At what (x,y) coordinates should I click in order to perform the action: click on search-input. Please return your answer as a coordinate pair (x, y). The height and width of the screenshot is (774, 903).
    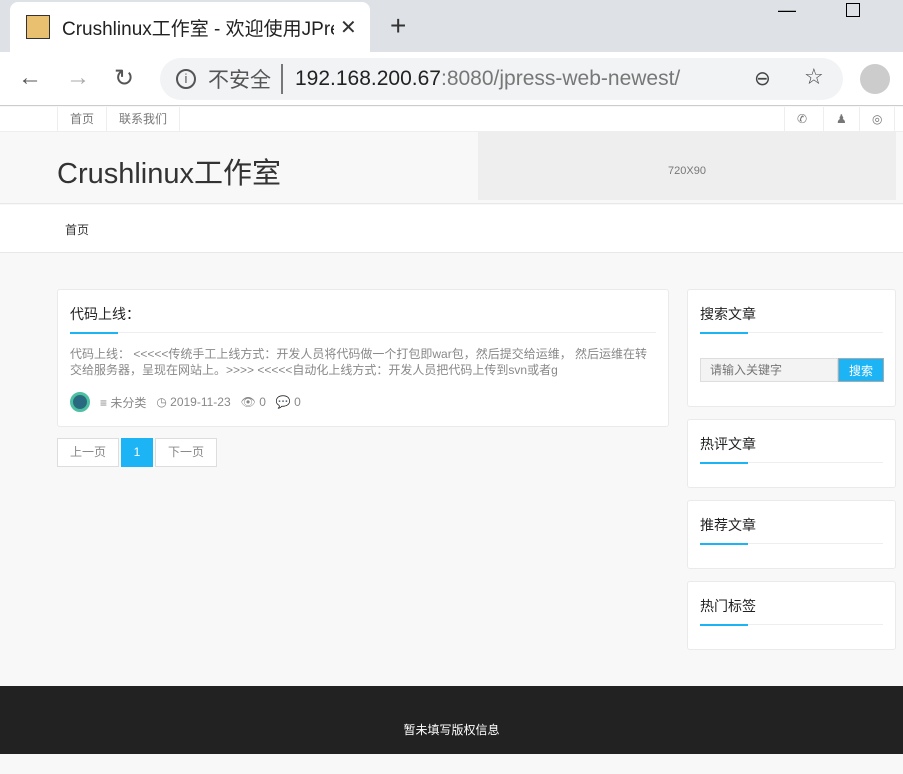
    Looking at the image, I should click on (769, 370).